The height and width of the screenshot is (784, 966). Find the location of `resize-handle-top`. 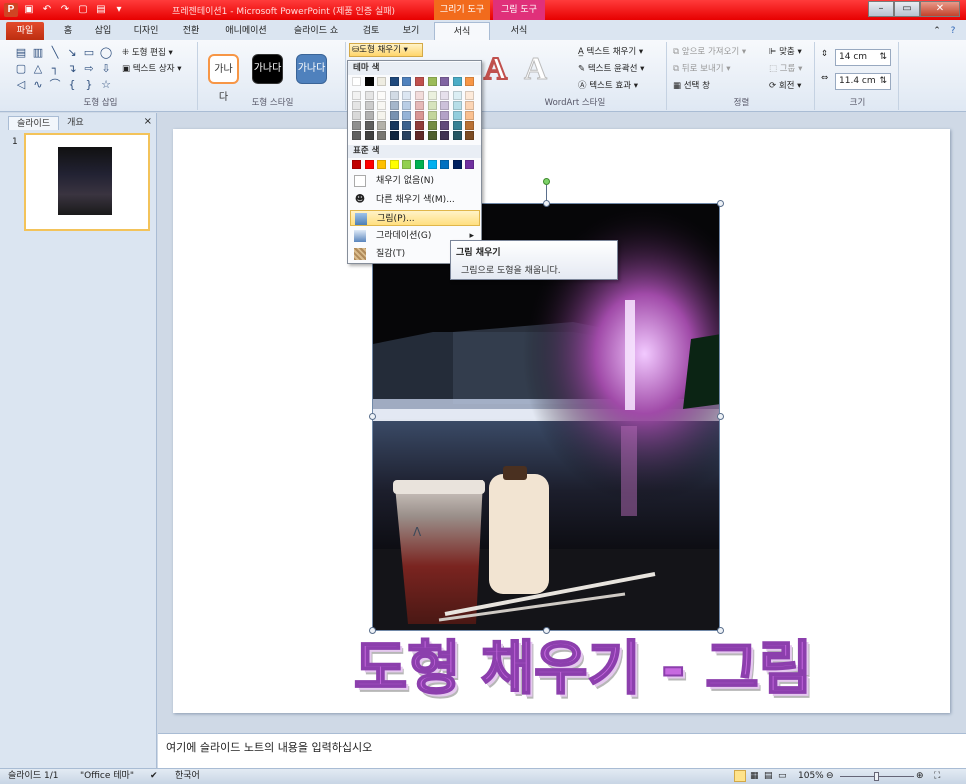

resize-handle-top is located at coordinates (546, 203).